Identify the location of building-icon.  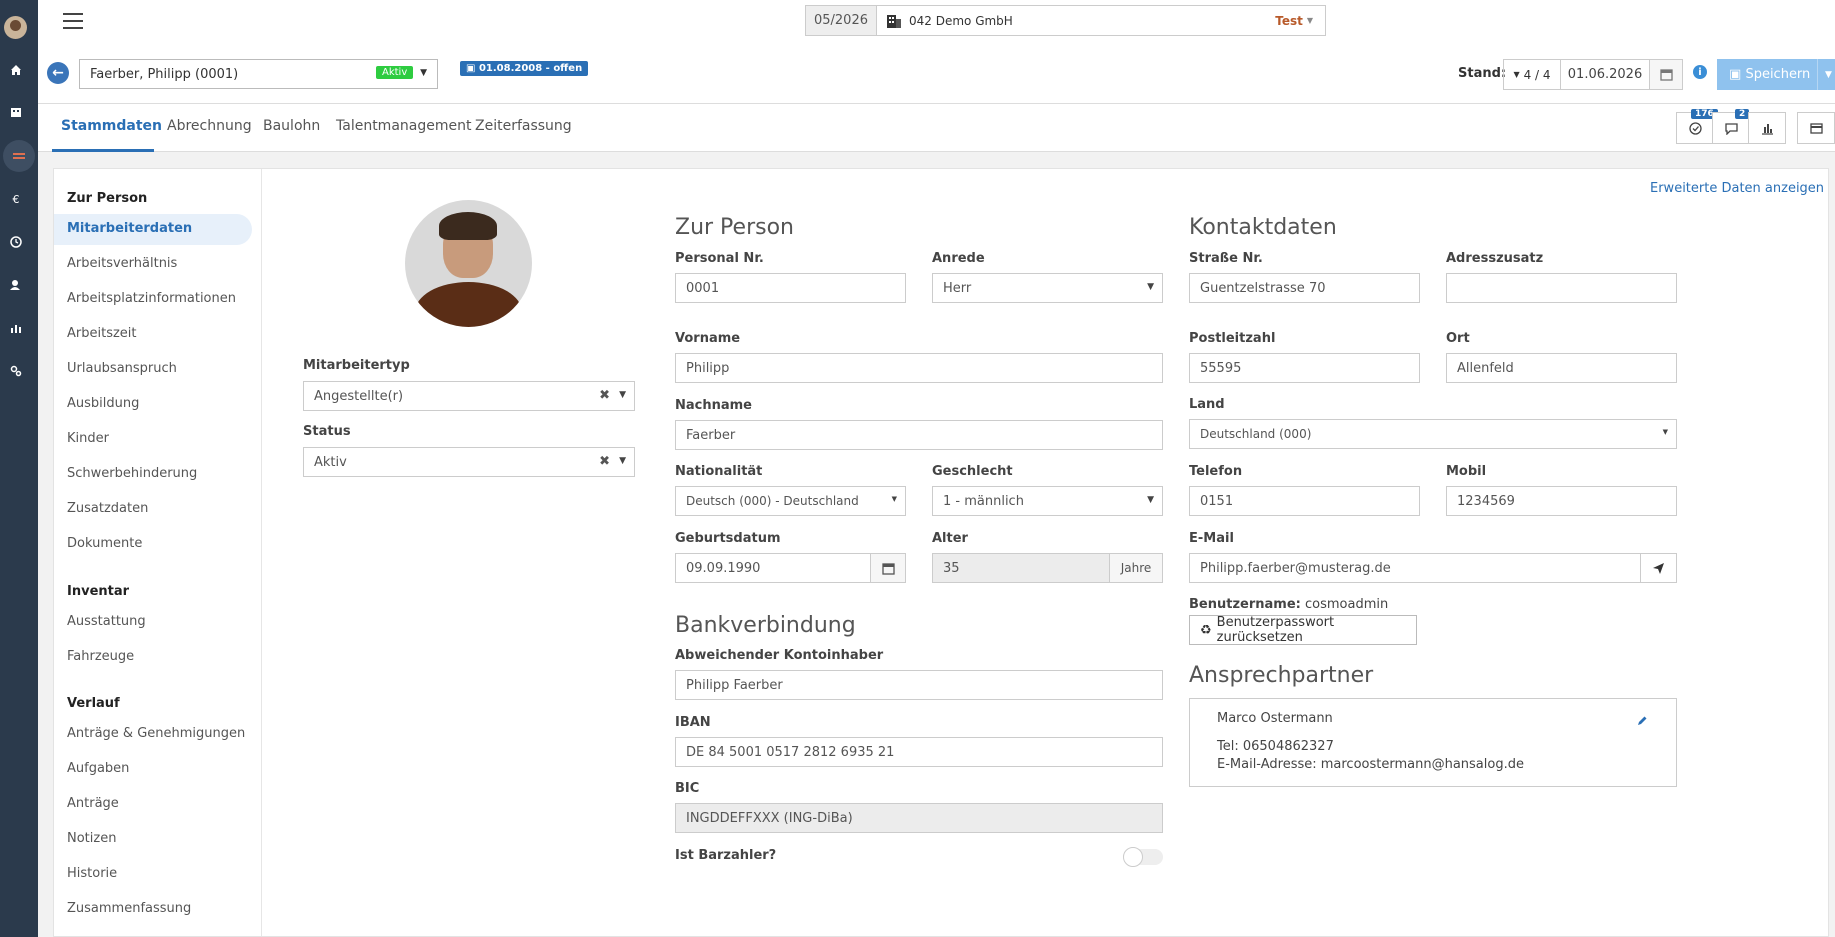
(16, 112).